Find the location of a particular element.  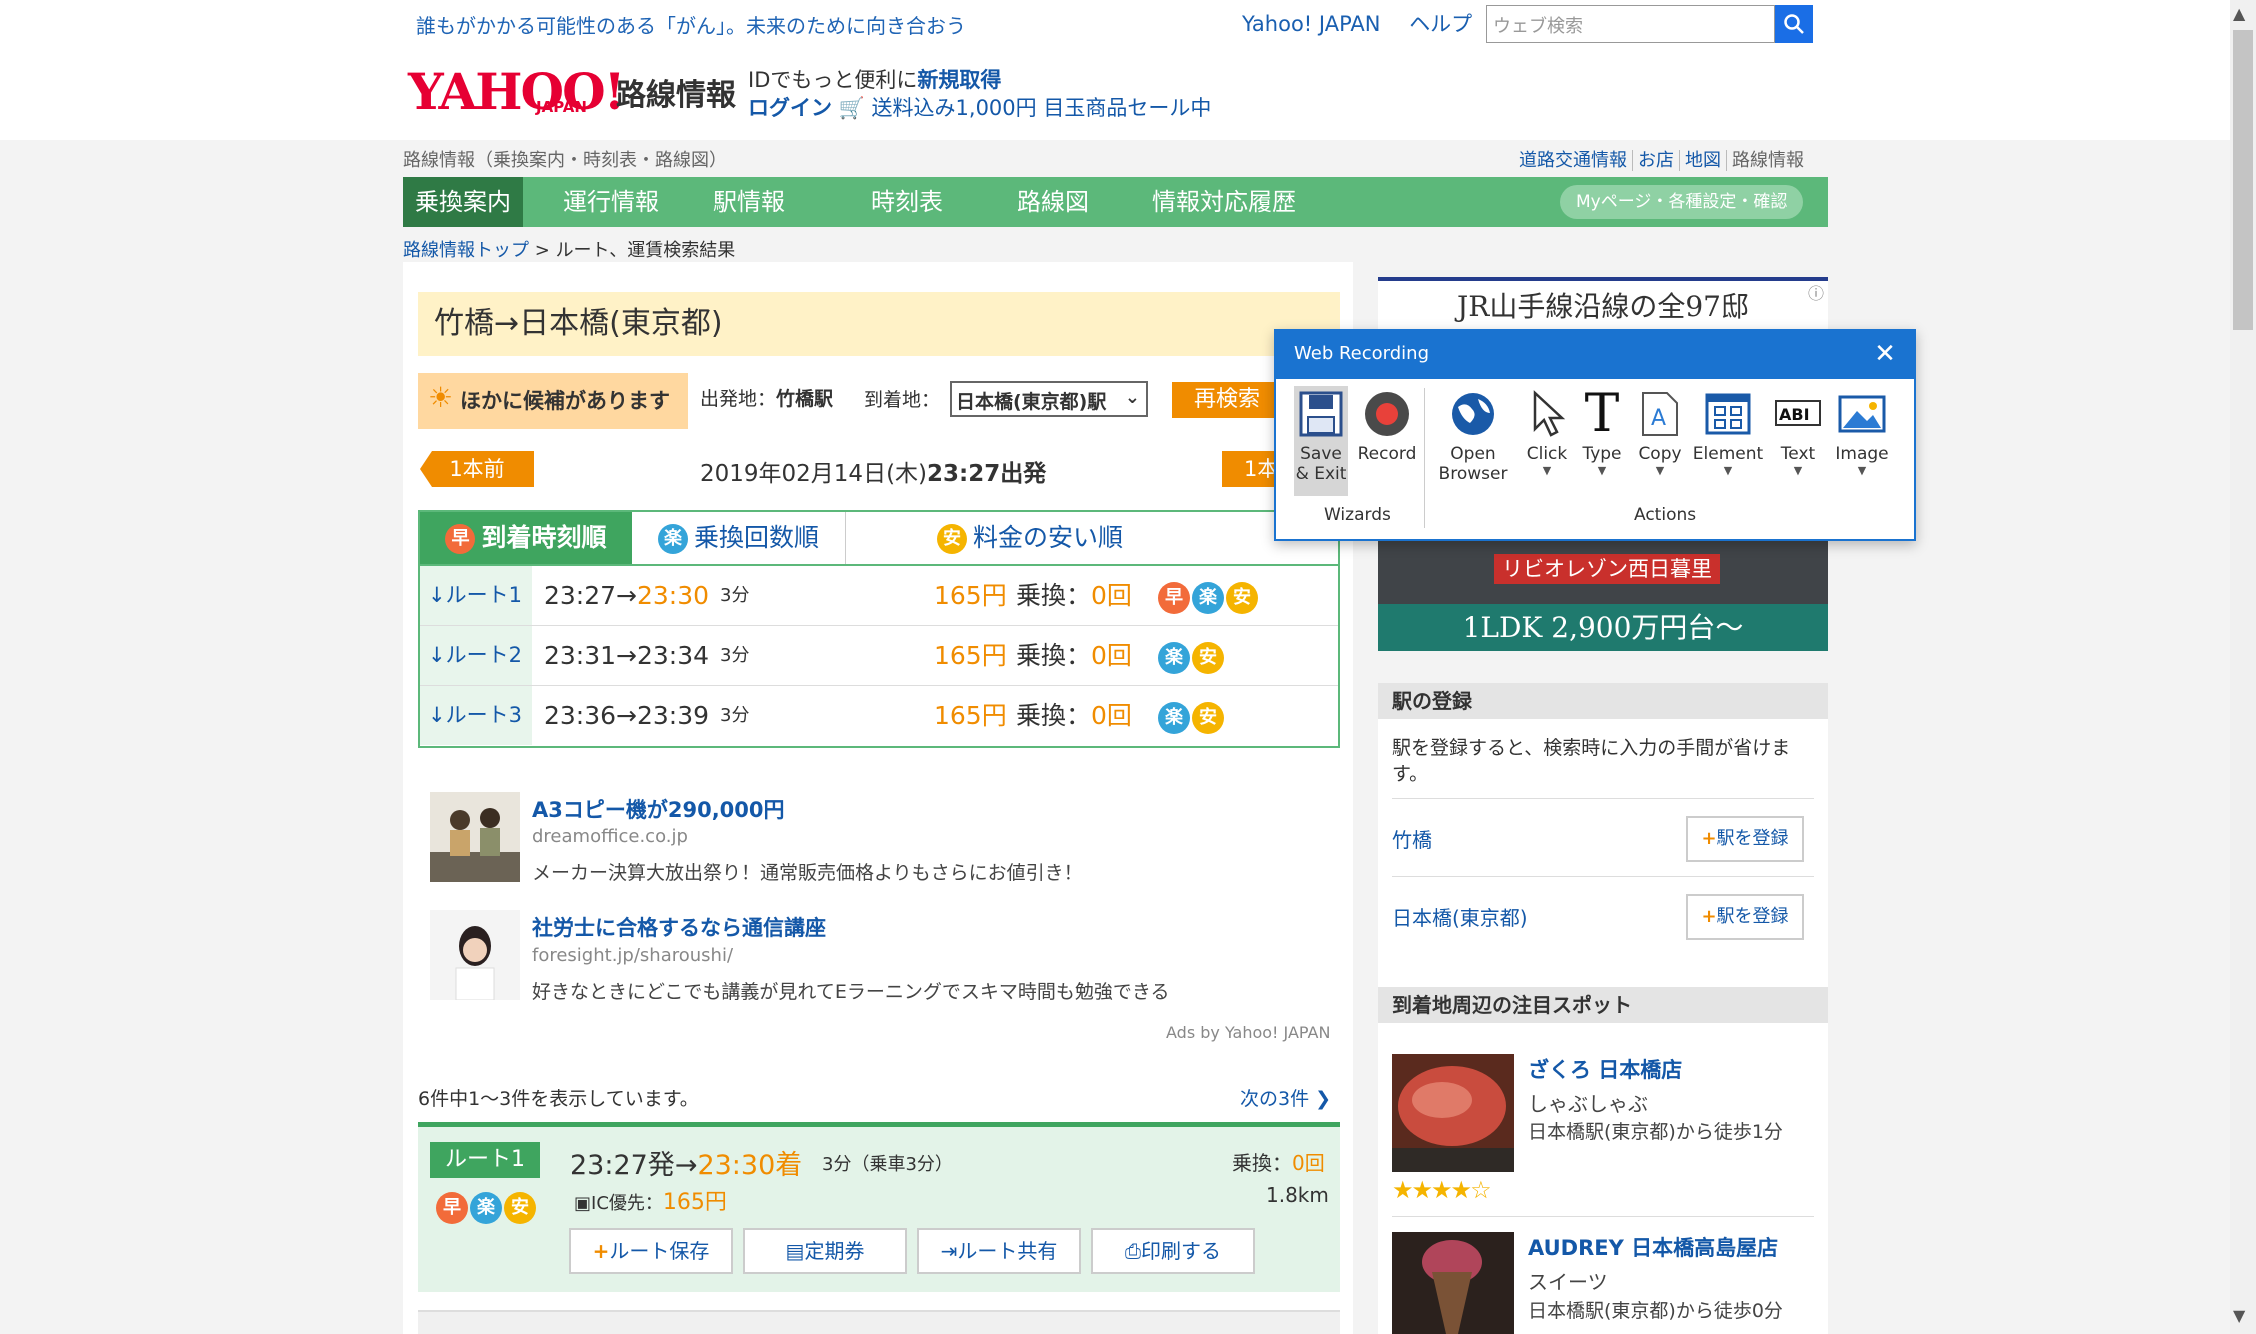

route-link: ↓ルート1 is located at coordinates (476, 595).